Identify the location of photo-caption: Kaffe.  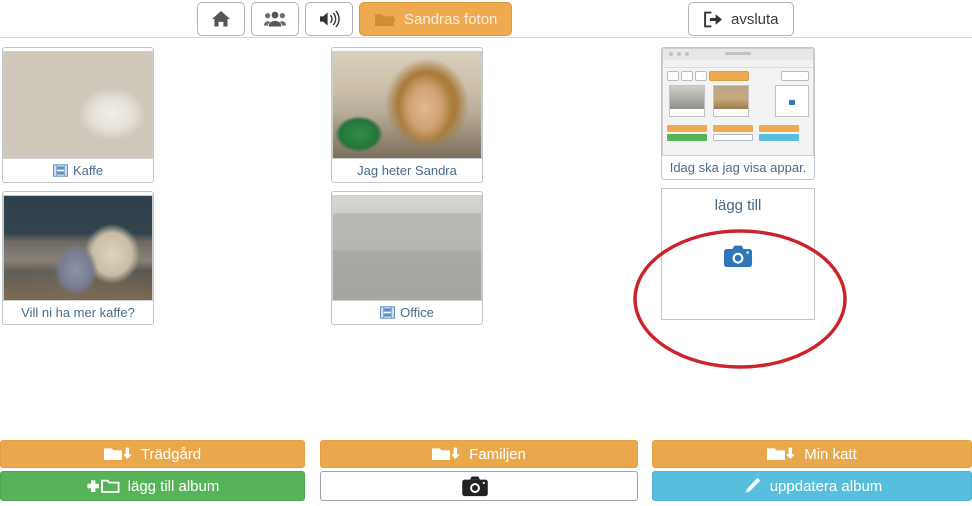
(78, 170).